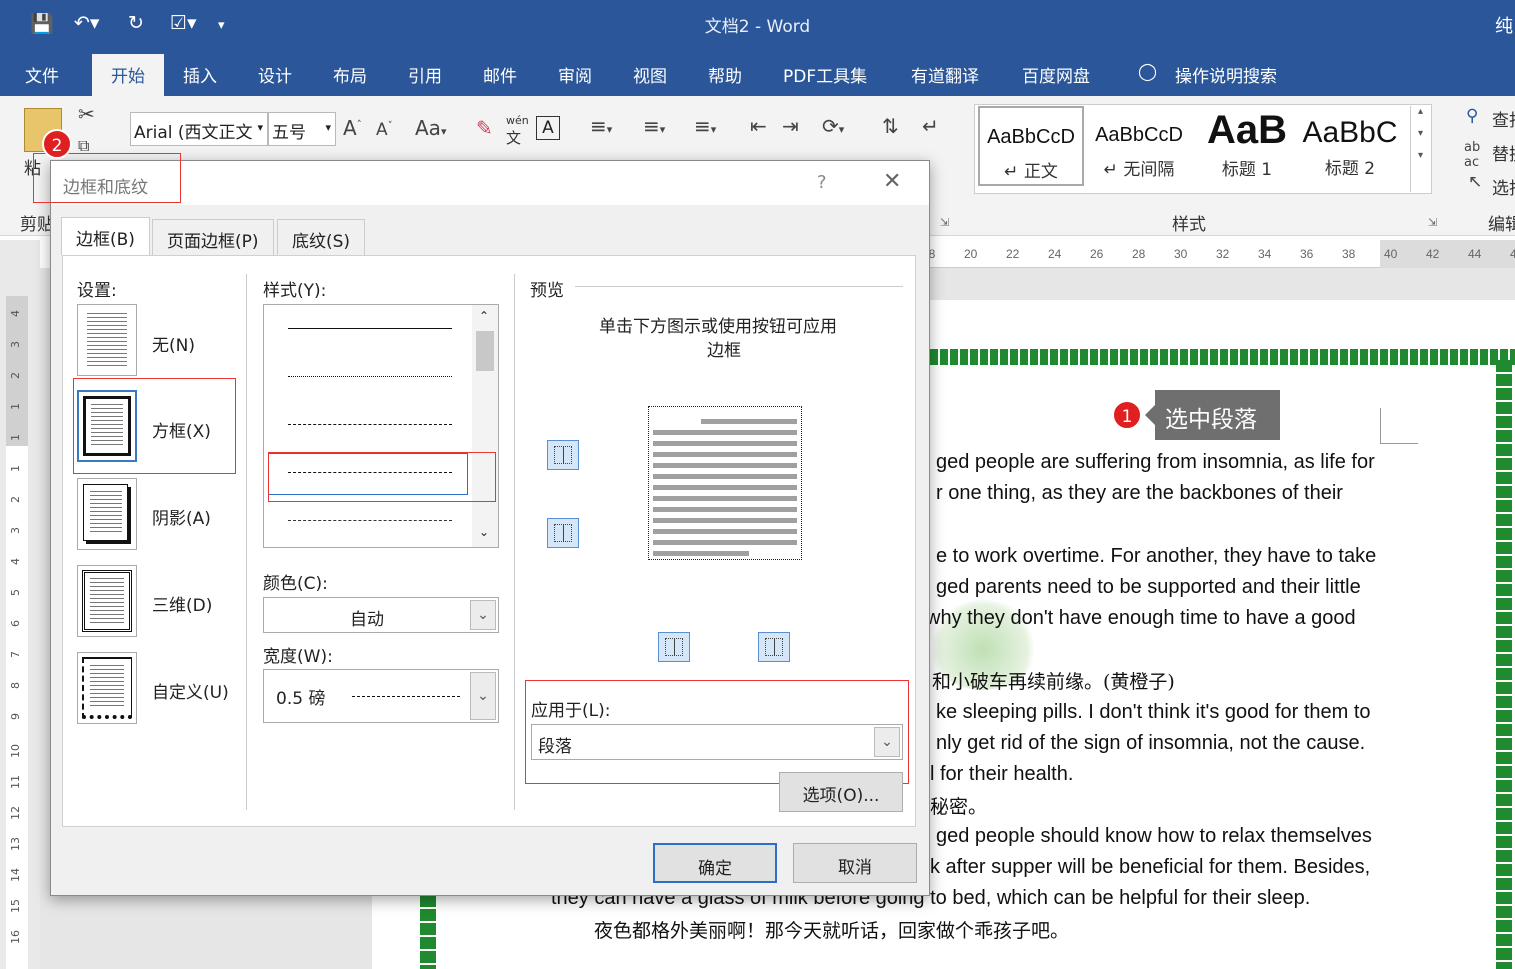 The height and width of the screenshot is (969, 1515). What do you see at coordinates (15, 813) in the screenshot?
I see `ruler-tick: 12` at bounding box center [15, 813].